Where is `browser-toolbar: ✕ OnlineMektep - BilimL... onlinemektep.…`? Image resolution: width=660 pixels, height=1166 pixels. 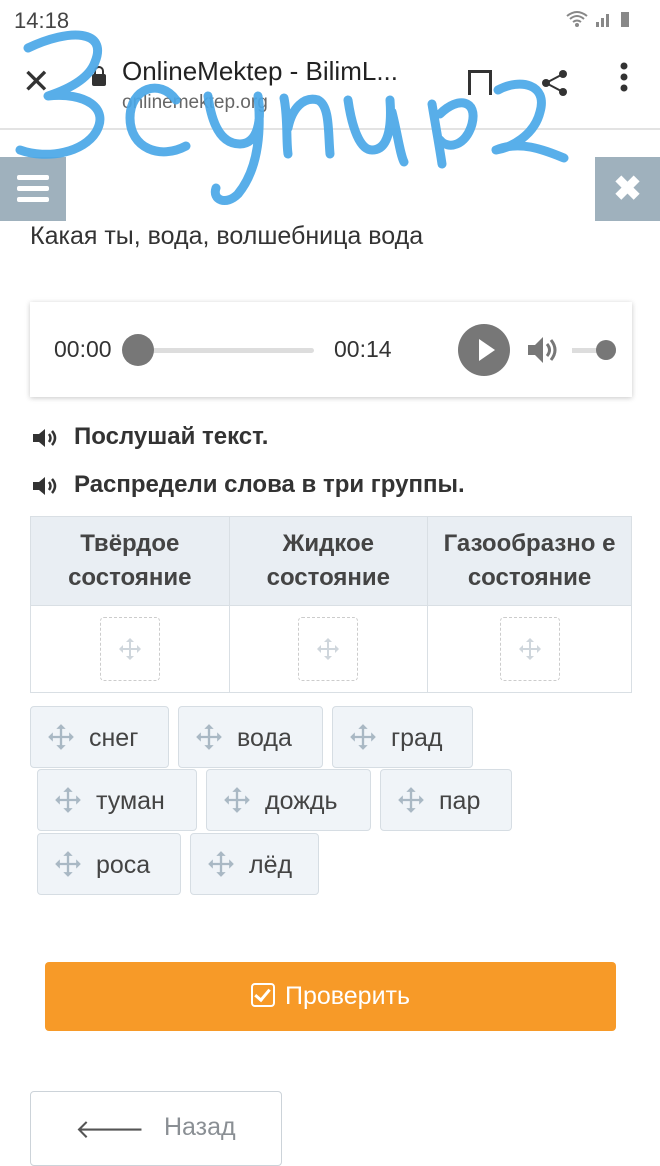
browser-toolbar: ✕ OnlineMektep - BilimL... onlinemektep.… is located at coordinates (330, 85).